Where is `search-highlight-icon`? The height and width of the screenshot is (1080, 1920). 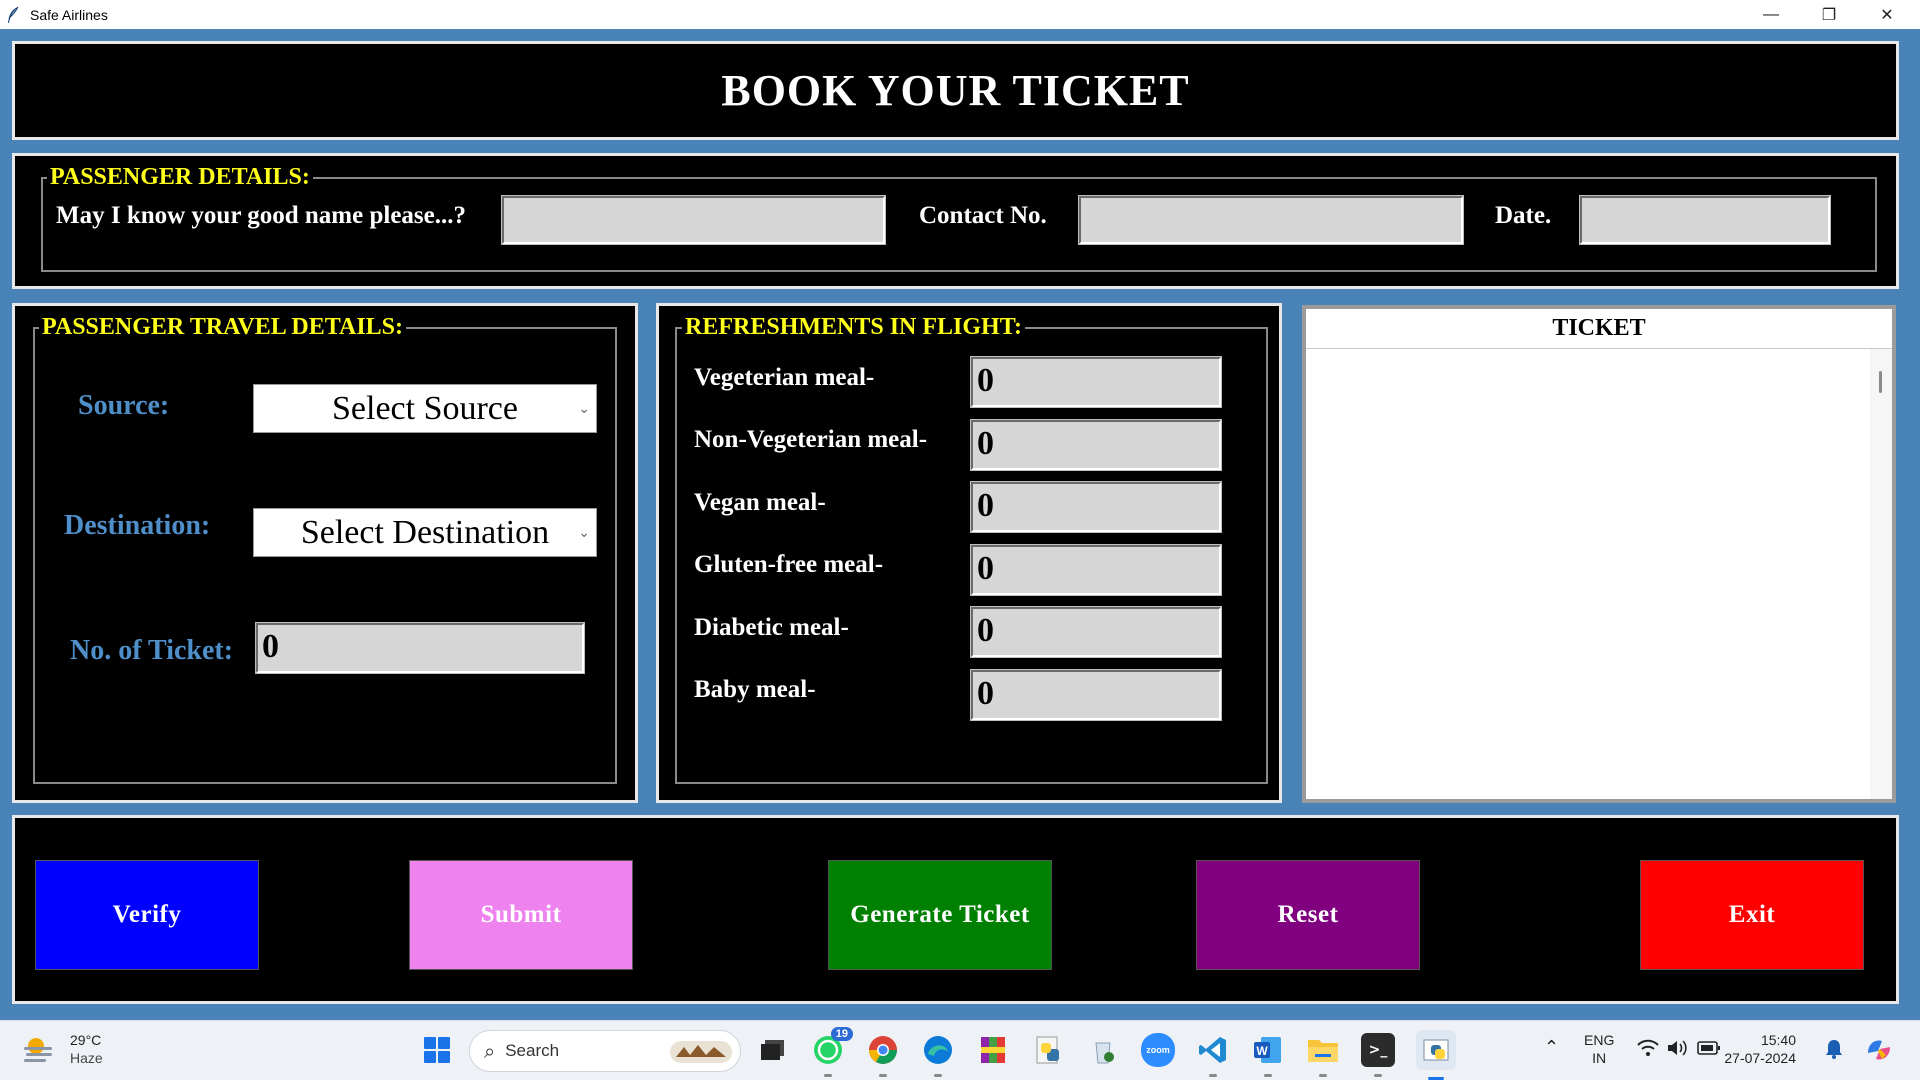
search-highlight-icon is located at coordinates (701, 1052).